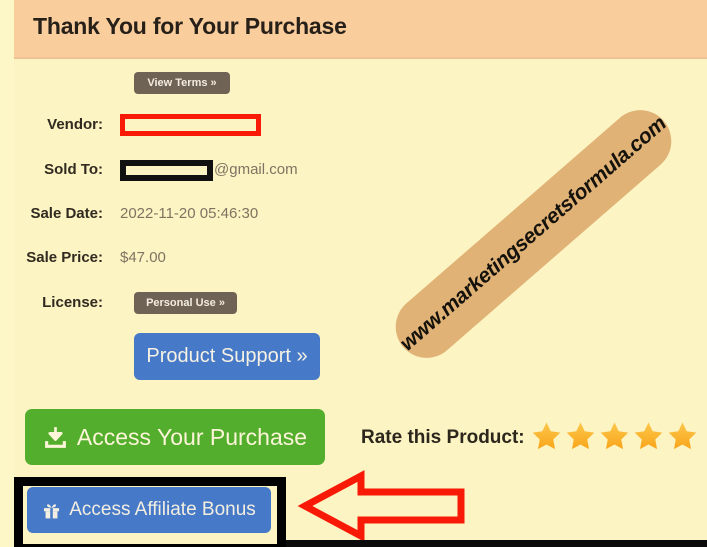  I want to click on detail-row-vendor: Vendor:, so click(346, 125).